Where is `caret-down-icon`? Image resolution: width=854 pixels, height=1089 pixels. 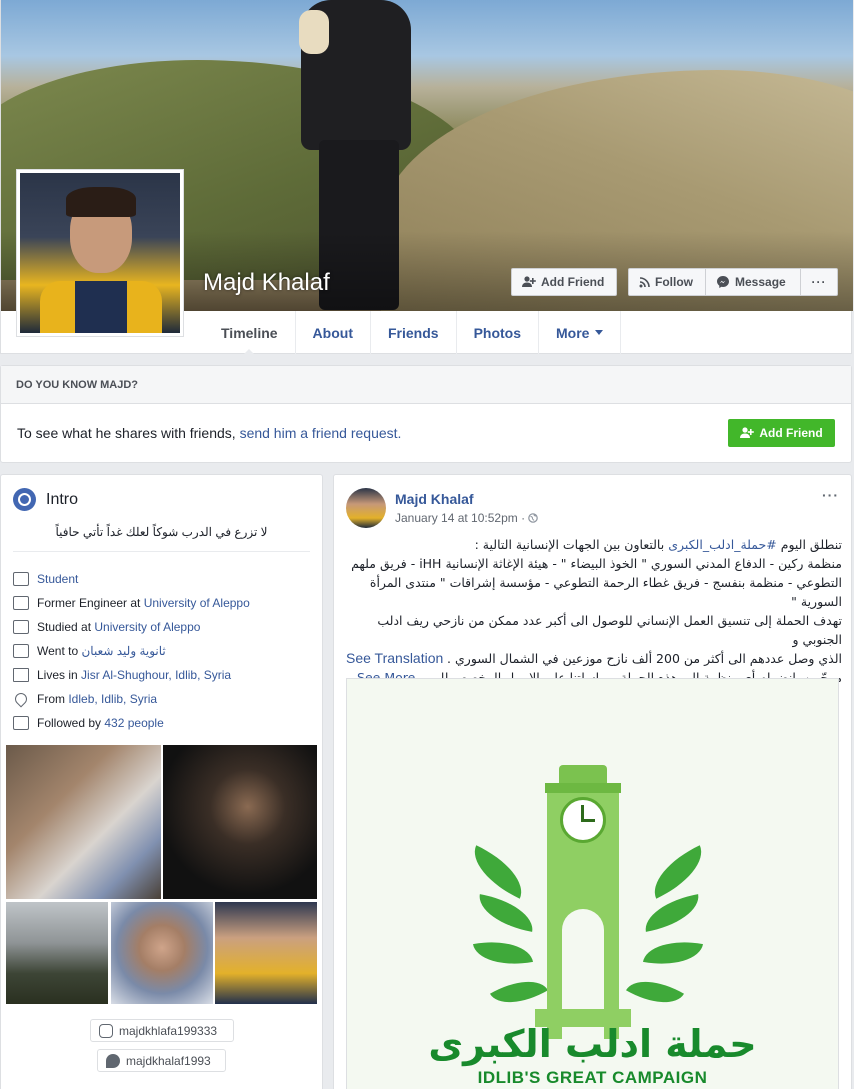
caret-down-icon is located at coordinates (599, 332).